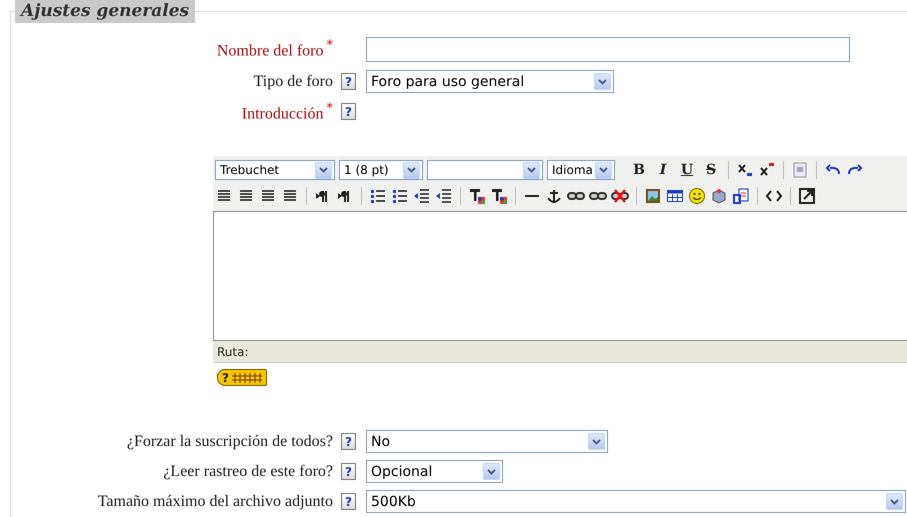 The image size is (907, 517). Describe the element at coordinates (663, 170) in the screenshot. I see `format-button: I` at that location.